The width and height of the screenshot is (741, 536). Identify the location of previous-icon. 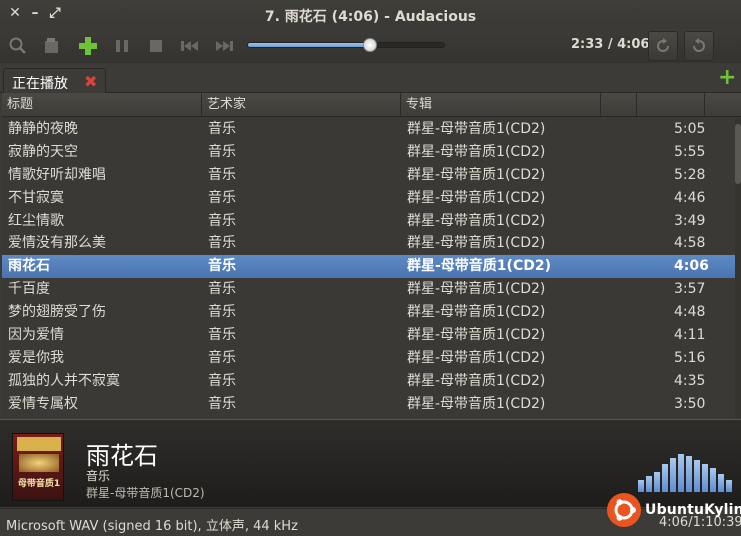
(190, 46).